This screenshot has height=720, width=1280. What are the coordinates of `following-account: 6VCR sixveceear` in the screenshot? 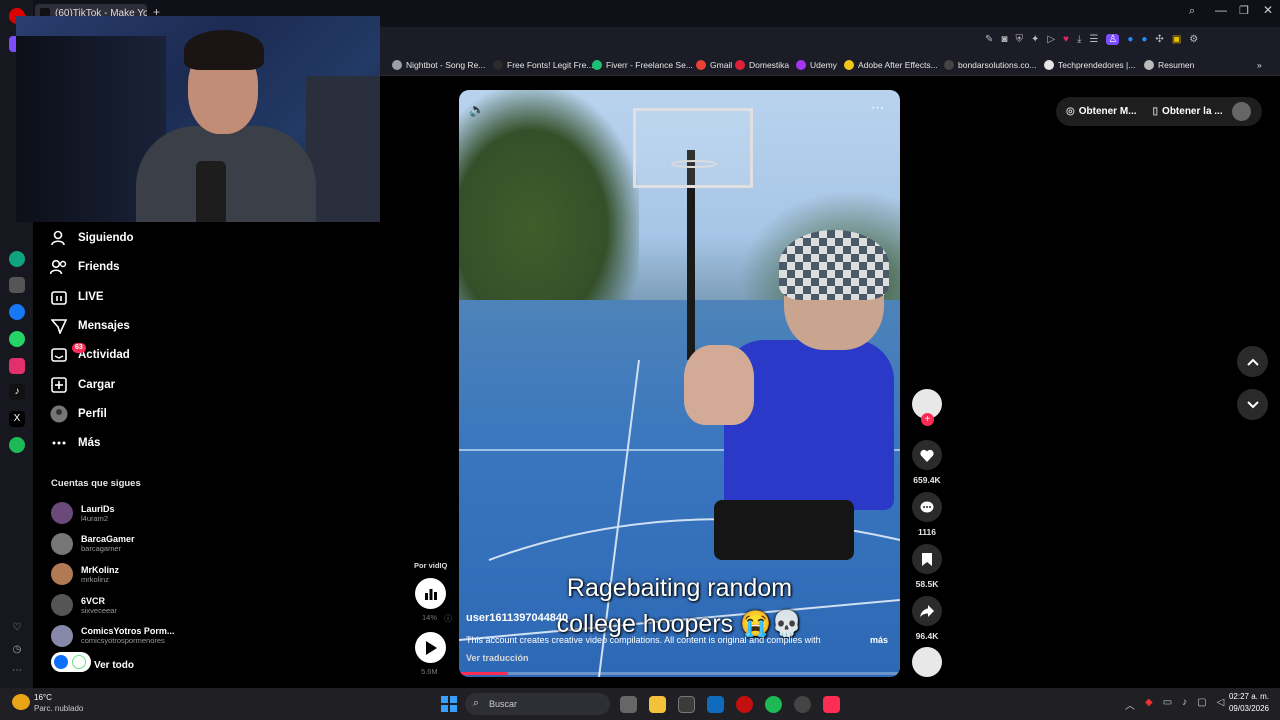 It's located at (84, 605).